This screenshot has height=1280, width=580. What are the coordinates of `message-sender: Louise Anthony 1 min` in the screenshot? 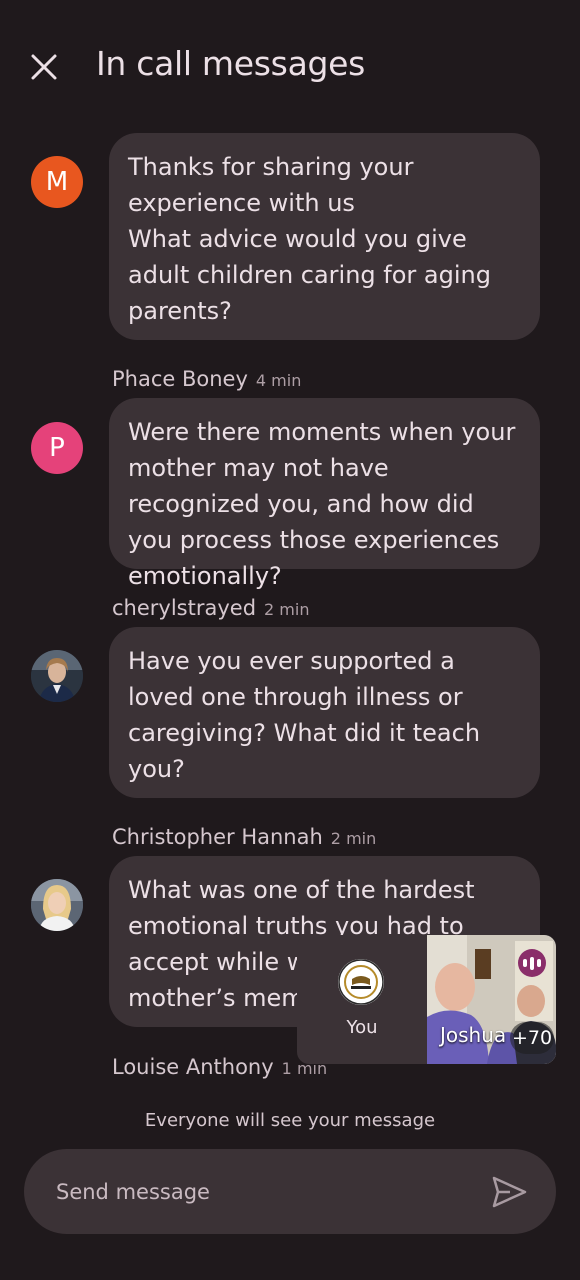 It's located at (219, 1067).